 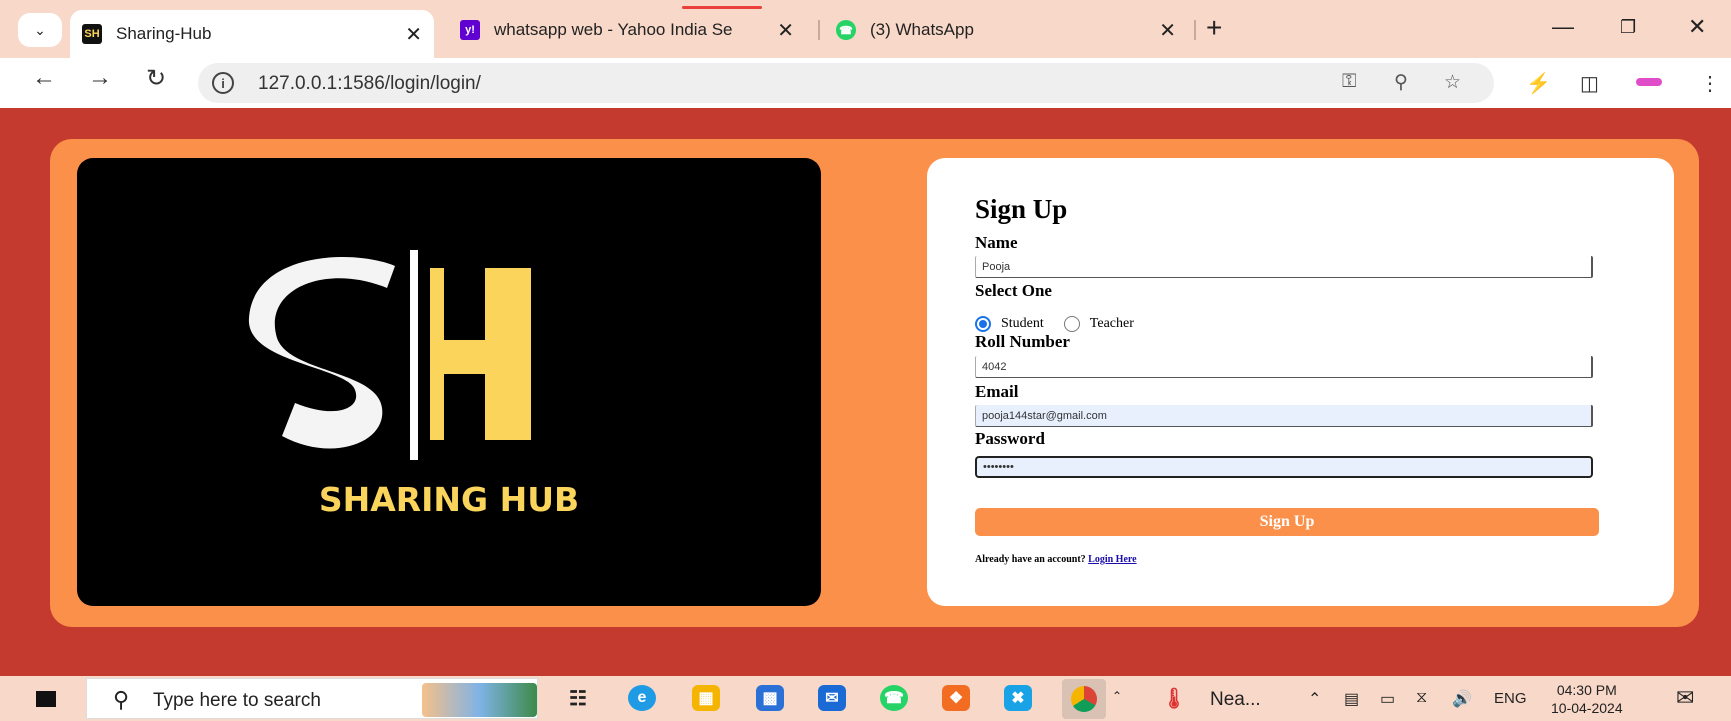 What do you see at coordinates (1510, 698) in the screenshot?
I see `language-indicator: ENG` at bounding box center [1510, 698].